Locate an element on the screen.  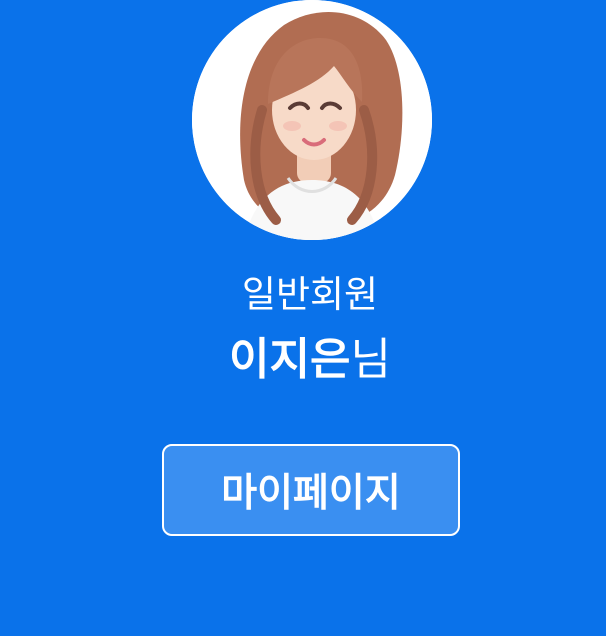
profile-avatar is located at coordinates (312, 120).